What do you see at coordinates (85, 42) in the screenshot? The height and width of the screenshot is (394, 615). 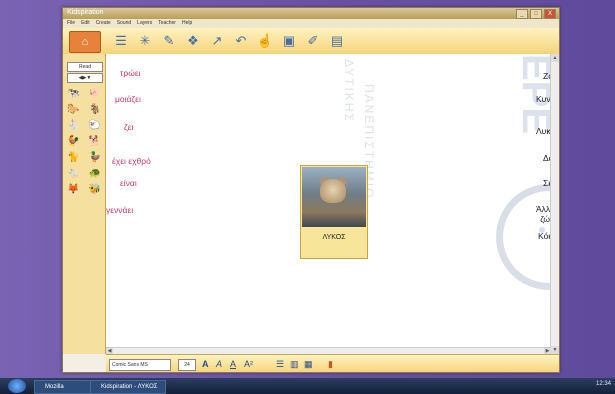 I see `home-icon: ⌂` at bounding box center [85, 42].